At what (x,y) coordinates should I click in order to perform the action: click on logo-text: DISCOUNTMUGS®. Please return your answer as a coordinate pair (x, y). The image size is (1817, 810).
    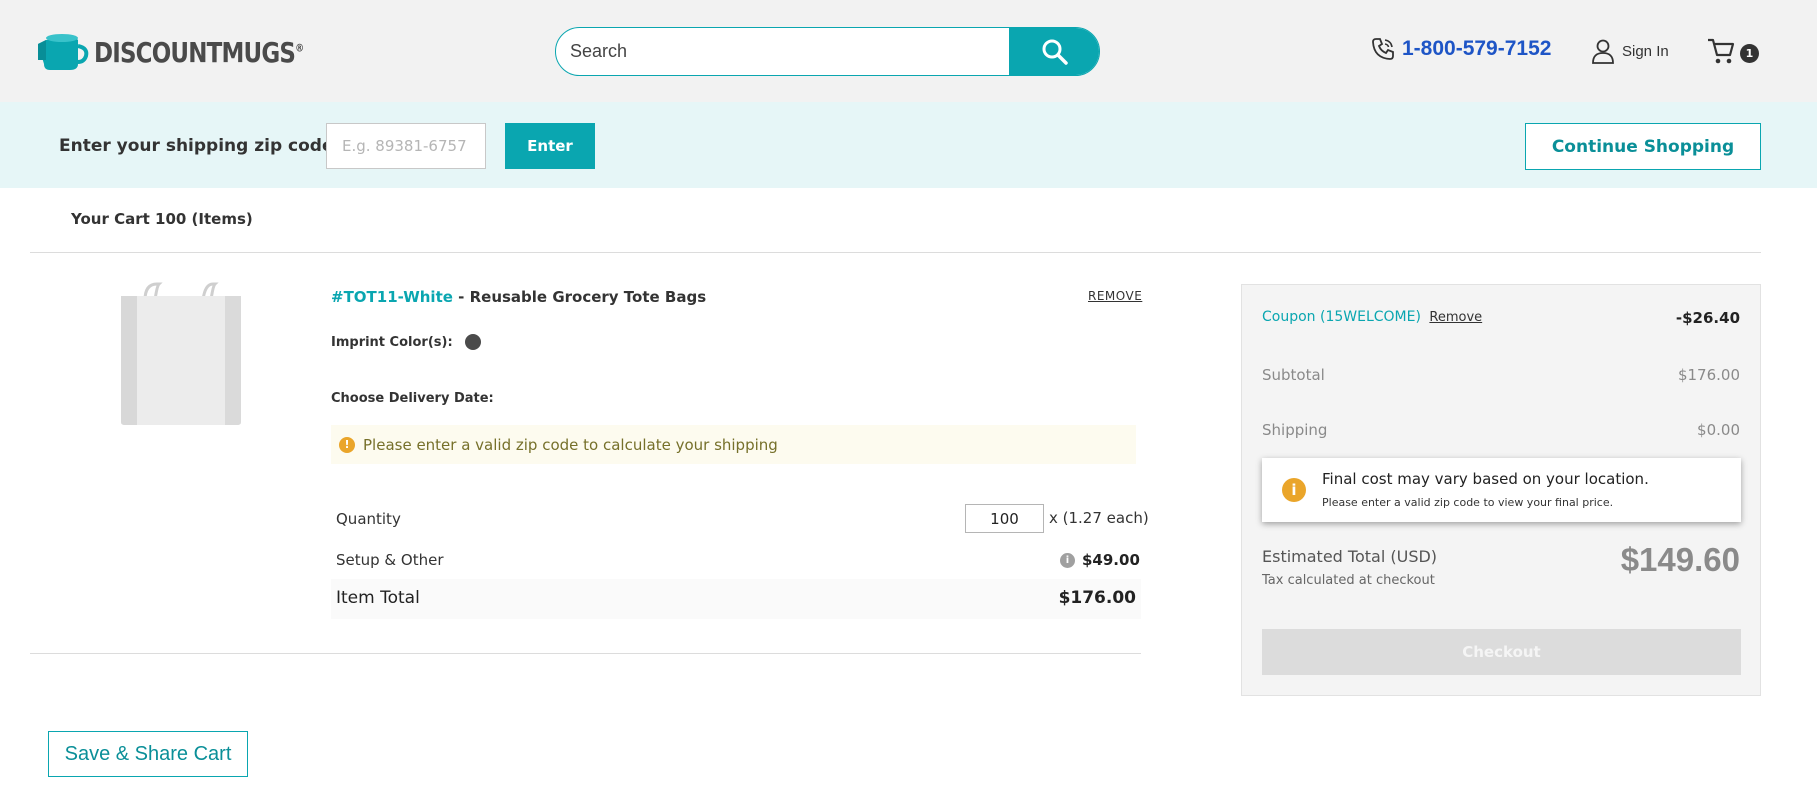
    Looking at the image, I should click on (199, 52).